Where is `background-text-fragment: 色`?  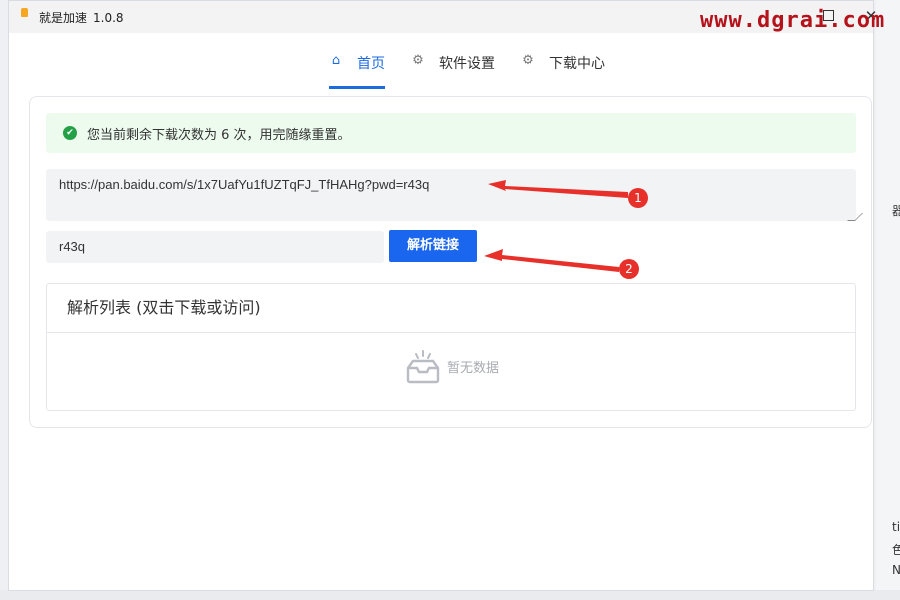
background-text-fragment: 色 is located at coordinates (896, 550).